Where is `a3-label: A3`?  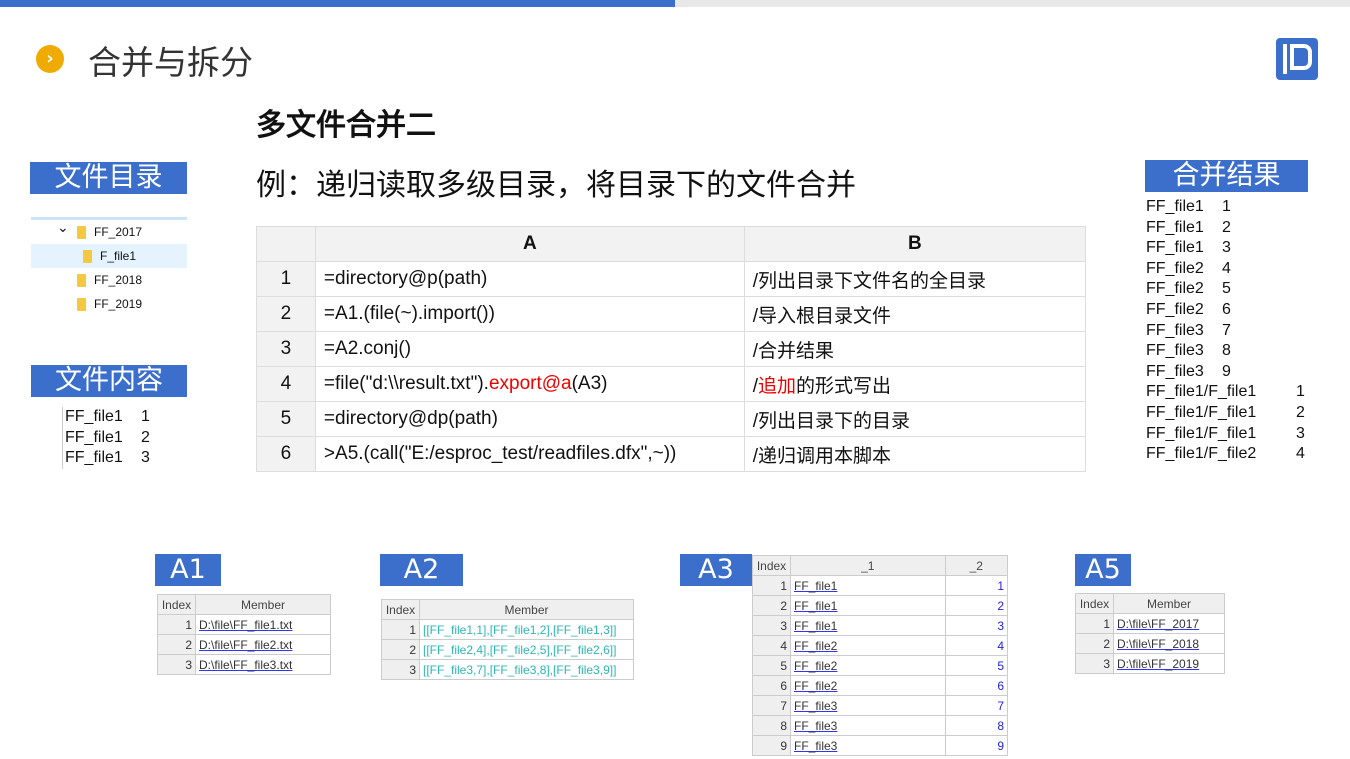 a3-label: A3 is located at coordinates (716, 570).